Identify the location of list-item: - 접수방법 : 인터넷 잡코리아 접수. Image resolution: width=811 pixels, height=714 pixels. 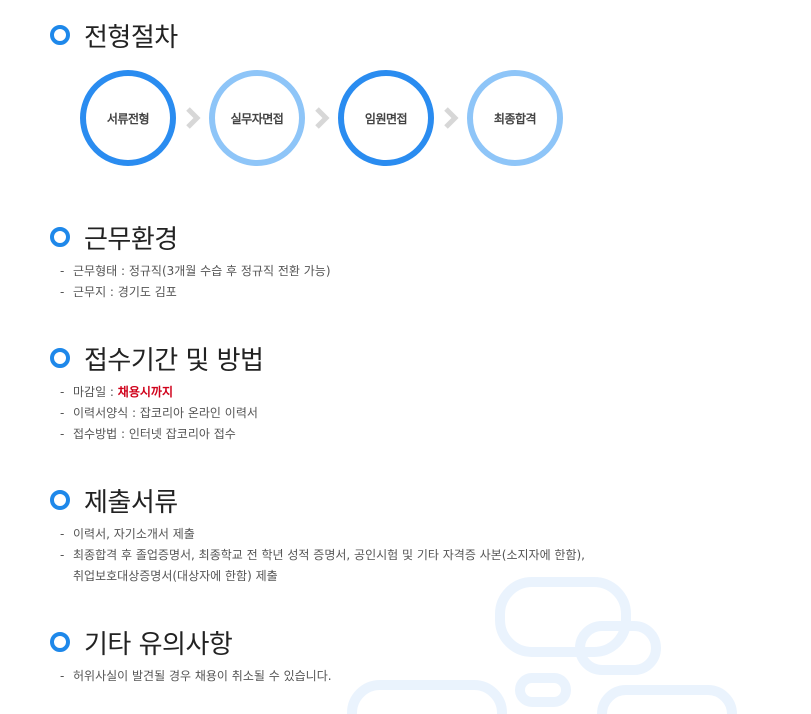
(148, 434).